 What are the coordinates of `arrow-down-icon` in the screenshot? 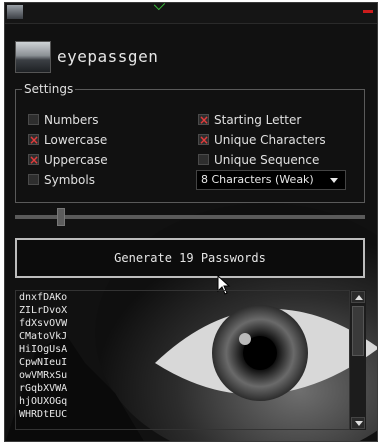 It's located at (359, 423).